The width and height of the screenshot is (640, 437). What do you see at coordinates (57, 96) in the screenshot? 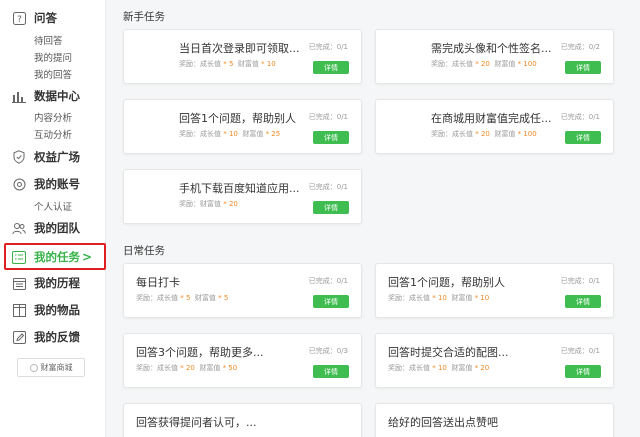
I see `sidebar-item-label: 数据中心` at bounding box center [57, 96].